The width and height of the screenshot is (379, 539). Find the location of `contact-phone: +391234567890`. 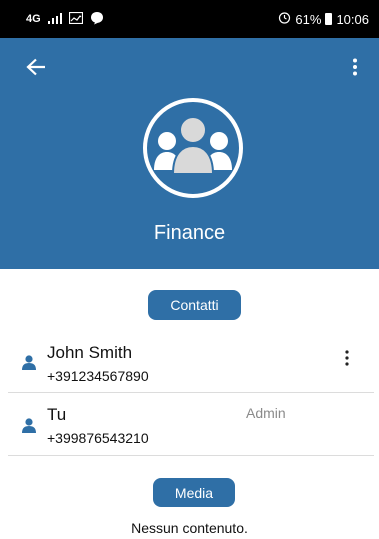

contact-phone: +391234567890 is located at coordinates (98, 376).